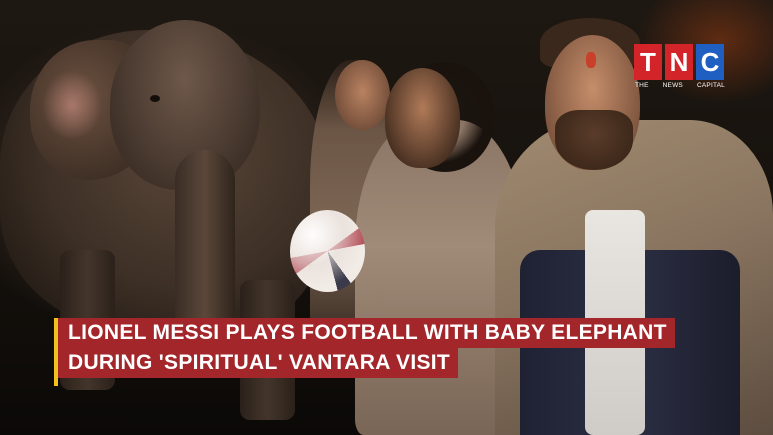  I want to click on logo-subtitle: THE NEWS CAPITAL, so click(680, 85).